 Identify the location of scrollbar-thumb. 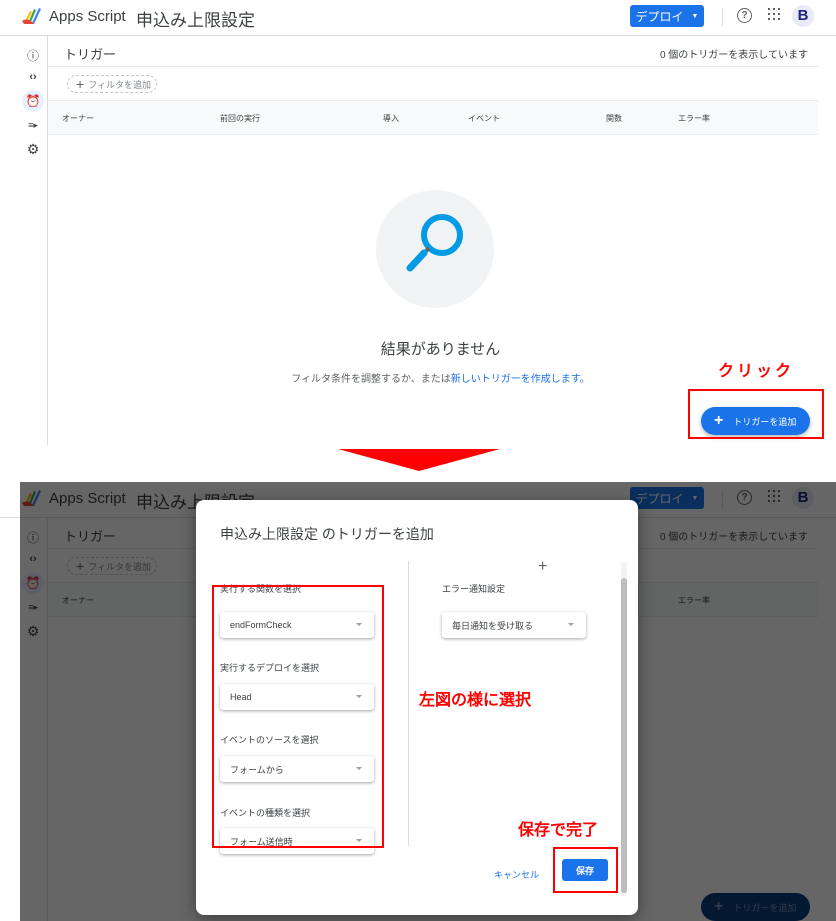
(624, 735).